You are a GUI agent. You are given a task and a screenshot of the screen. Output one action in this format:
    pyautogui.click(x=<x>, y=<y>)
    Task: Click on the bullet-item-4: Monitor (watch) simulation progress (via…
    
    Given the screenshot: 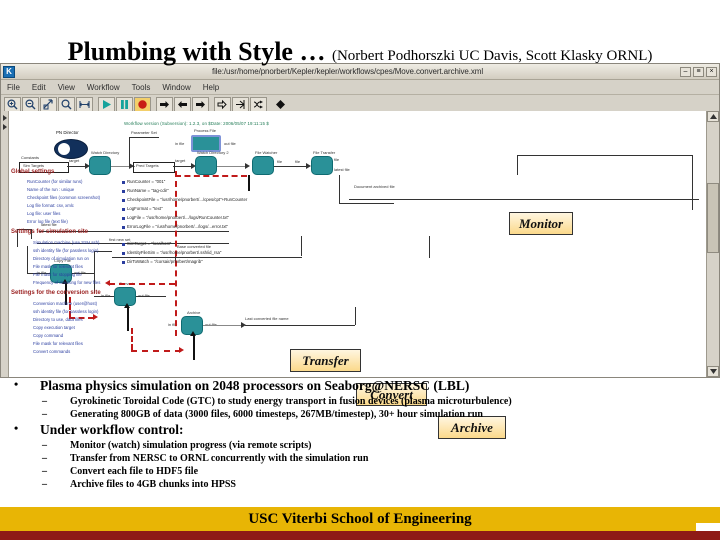 What is the action you would take?
    pyautogui.click(x=360, y=445)
    